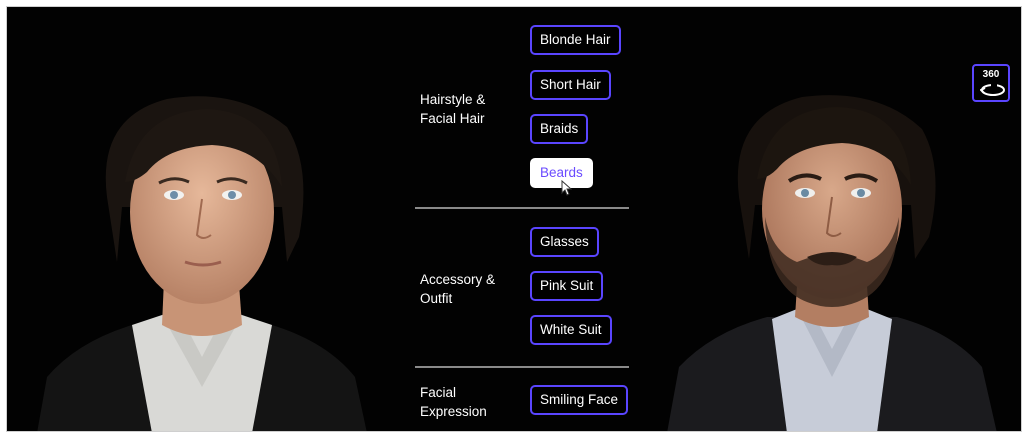 The image size is (1030, 440). I want to click on option-pink-suit: Pink Suit, so click(567, 286).